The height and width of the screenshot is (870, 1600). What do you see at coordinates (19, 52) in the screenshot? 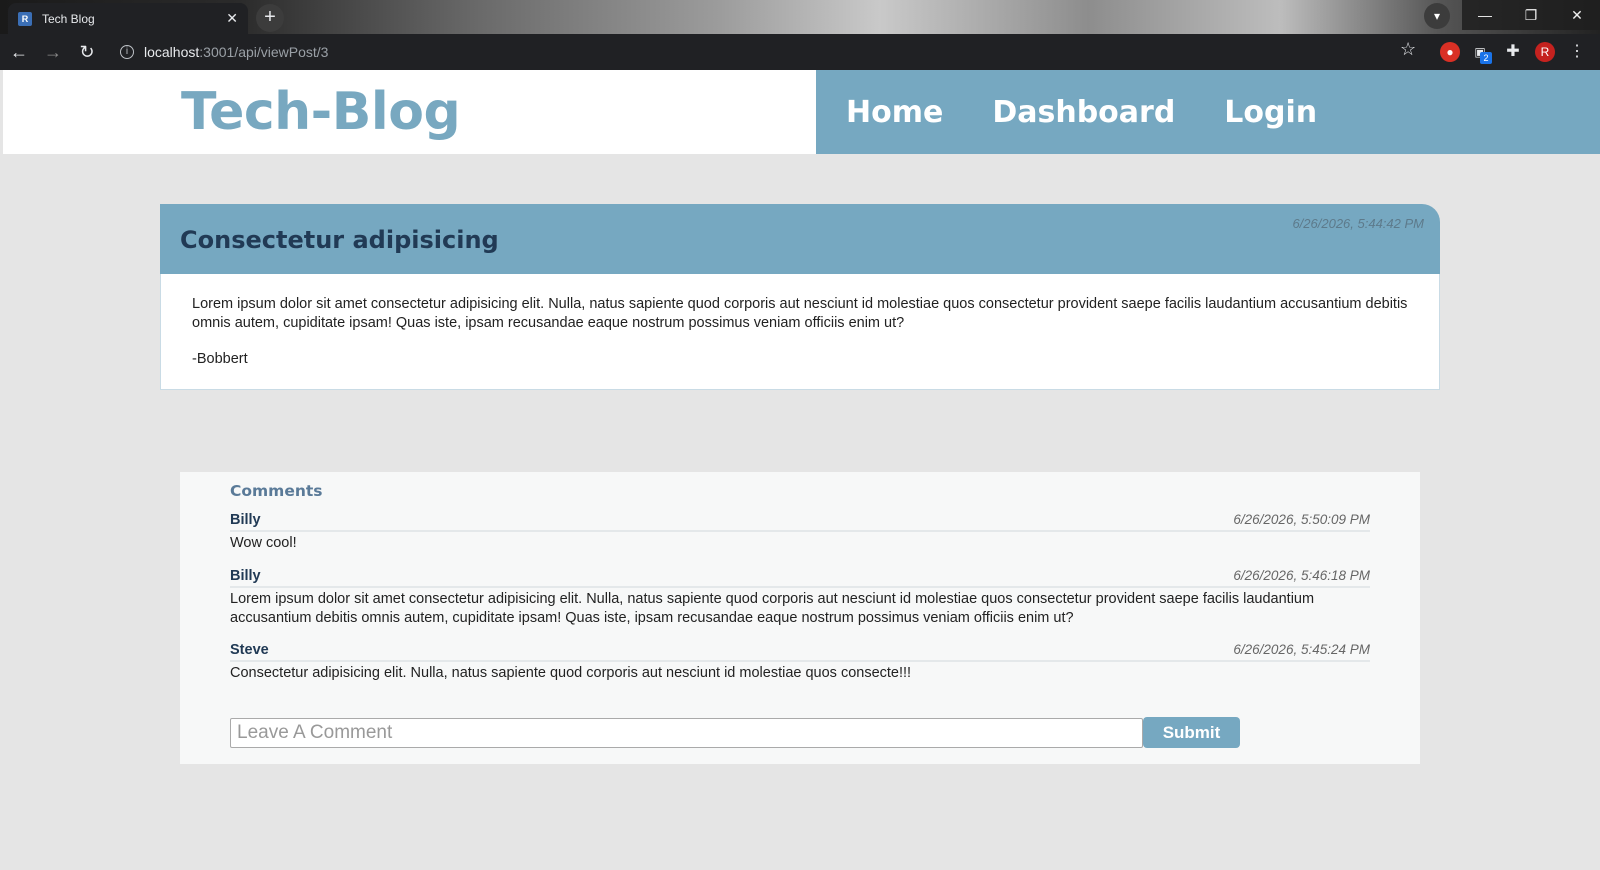
I see `back-icon: ←` at bounding box center [19, 52].